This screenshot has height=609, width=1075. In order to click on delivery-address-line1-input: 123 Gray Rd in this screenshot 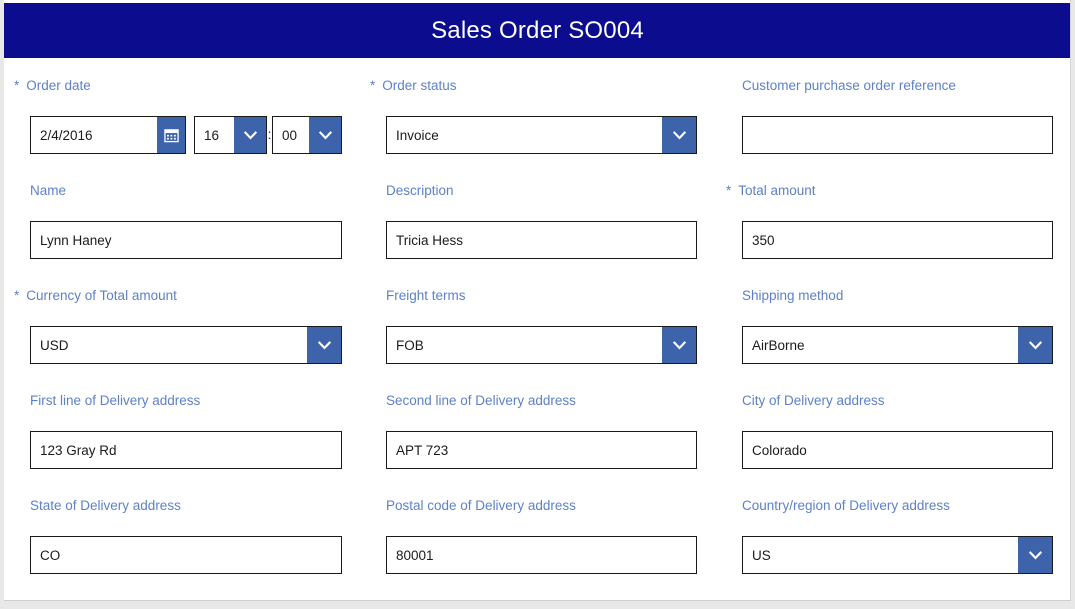, I will do `click(186, 450)`.